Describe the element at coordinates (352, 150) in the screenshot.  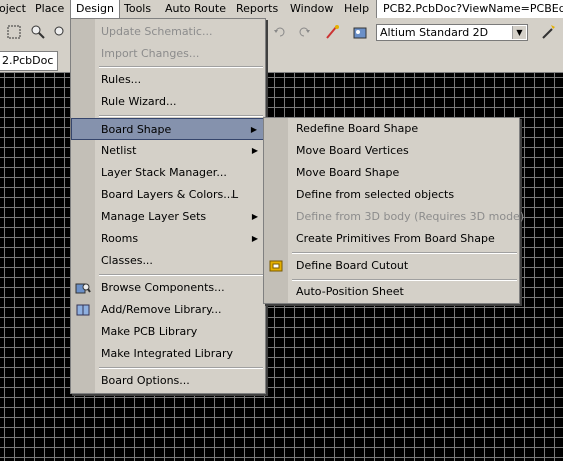
I see `menu-item-label: Move Board Vertices` at that location.